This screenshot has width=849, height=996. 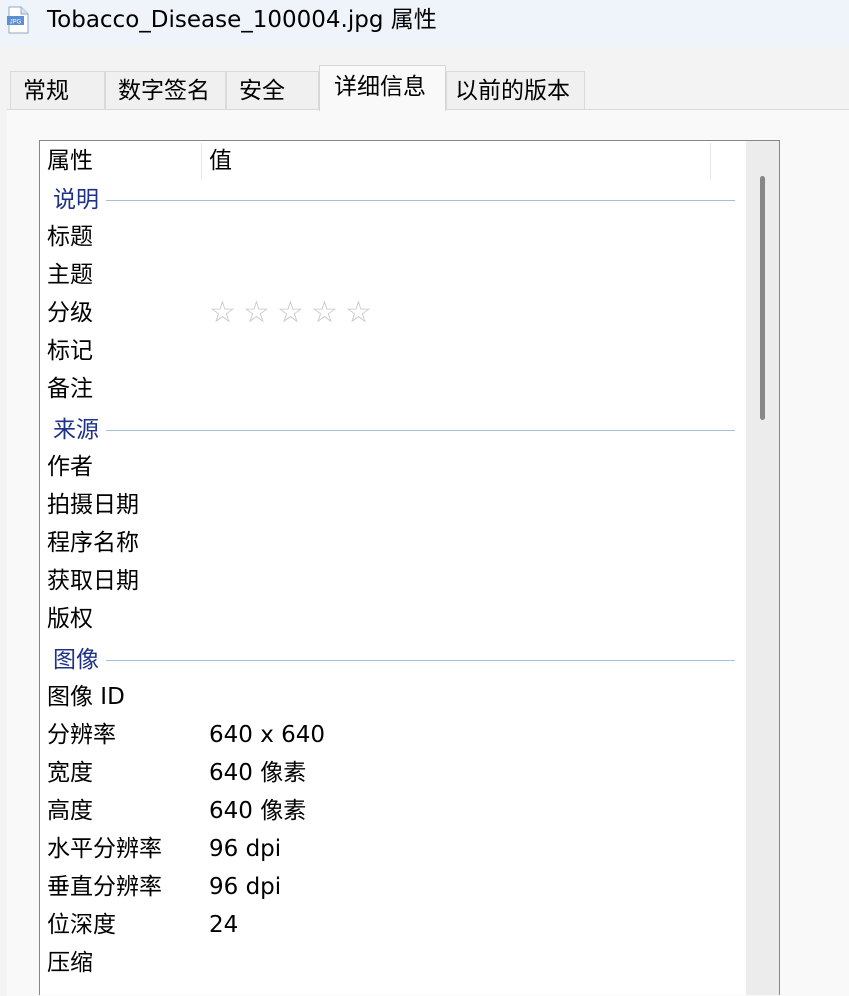 What do you see at coordinates (81, 735) in the screenshot?
I see `property-name: 分辨率` at bounding box center [81, 735].